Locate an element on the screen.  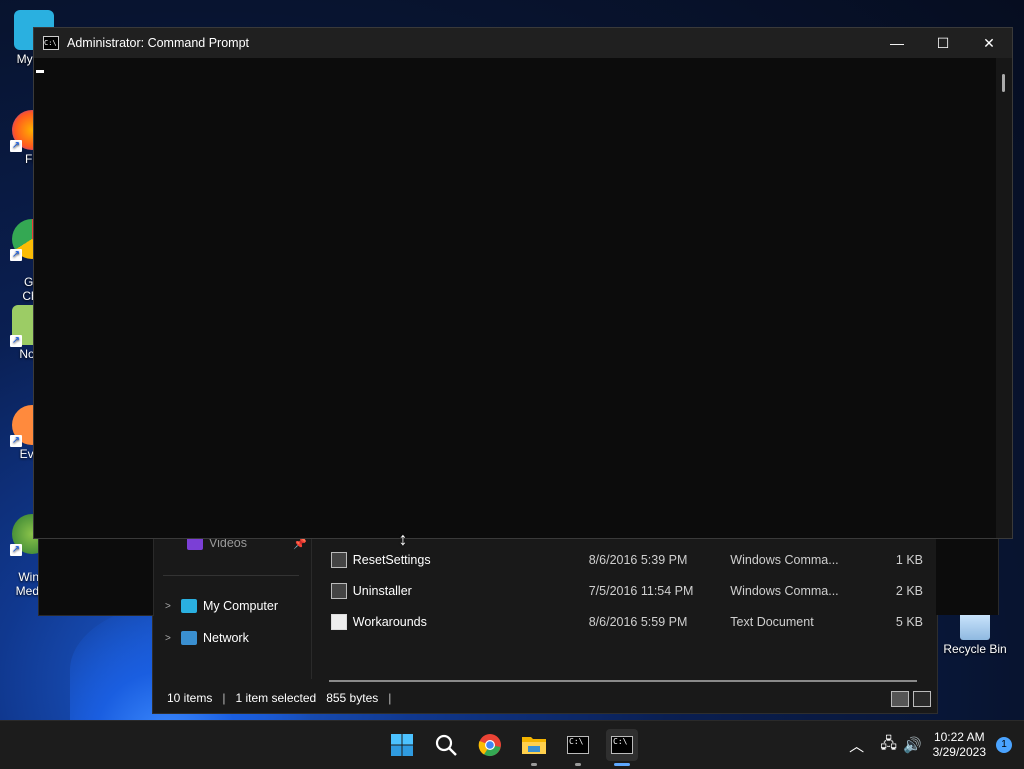
taskbar: C:\ C:\ ︿ 🖧 🔊 10:22 AM 3/29/2023 1 is located at coordinates (512, 744).